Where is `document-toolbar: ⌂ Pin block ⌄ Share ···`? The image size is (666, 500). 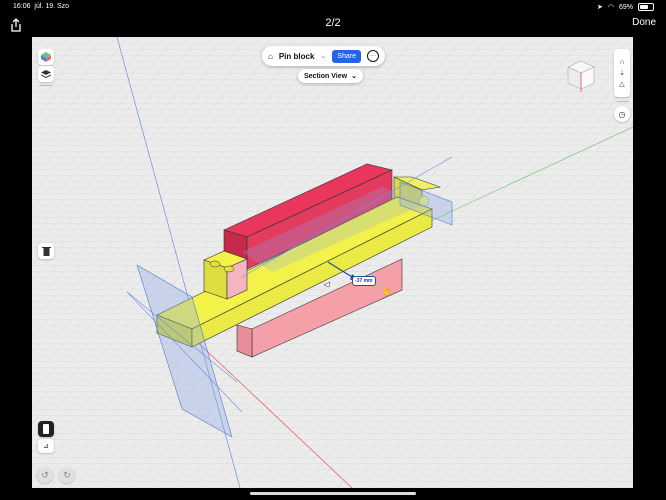 document-toolbar: ⌂ Pin block ⌄ Share ··· is located at coordinates (323, 56).